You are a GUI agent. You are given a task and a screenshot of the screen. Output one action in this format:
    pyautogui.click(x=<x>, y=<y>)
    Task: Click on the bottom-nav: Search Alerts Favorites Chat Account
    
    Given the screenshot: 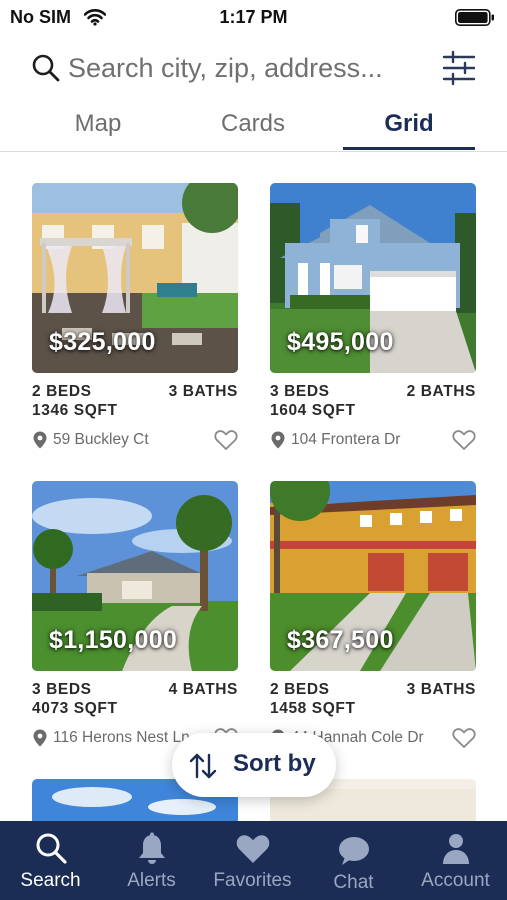 What is the action you would take?
    pyautogui.click(x=253, y=860)
    